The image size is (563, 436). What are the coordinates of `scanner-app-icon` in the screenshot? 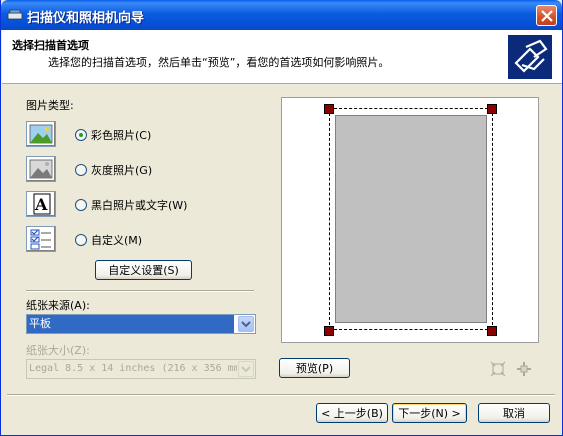 It's located at (15, 14).